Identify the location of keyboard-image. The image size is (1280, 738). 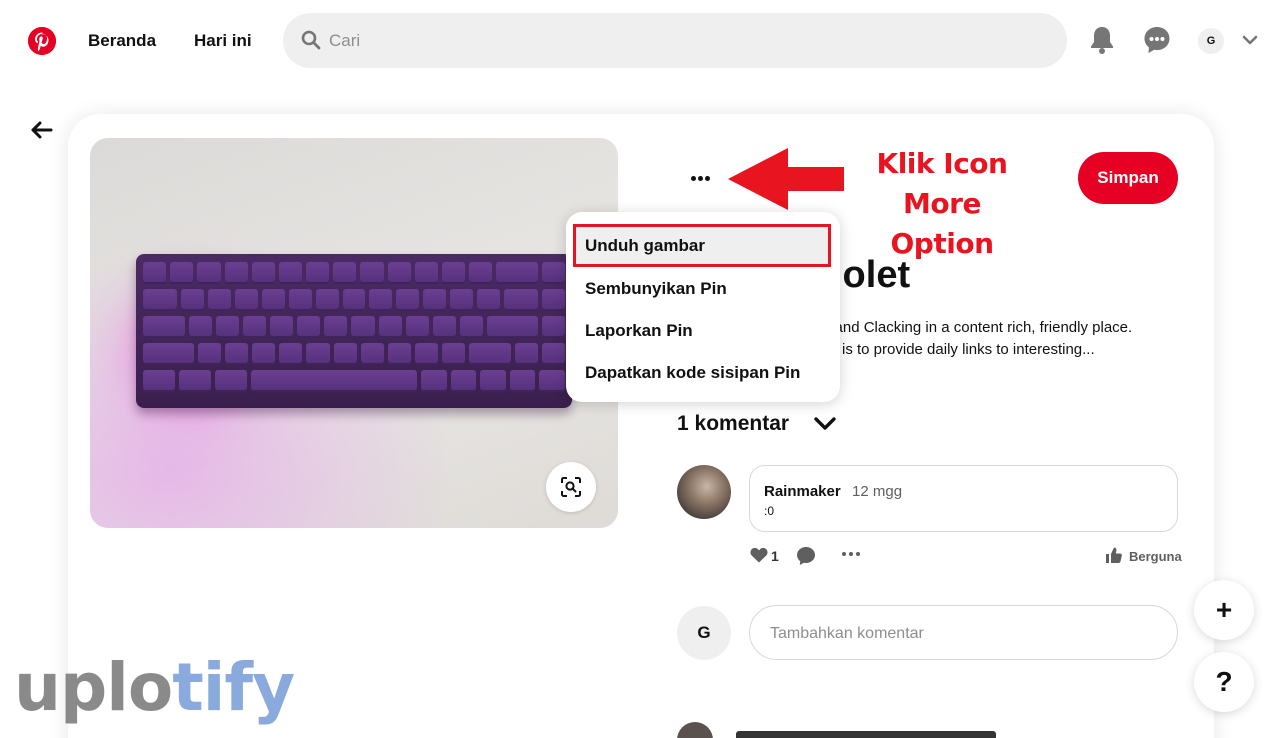
(354, 331).